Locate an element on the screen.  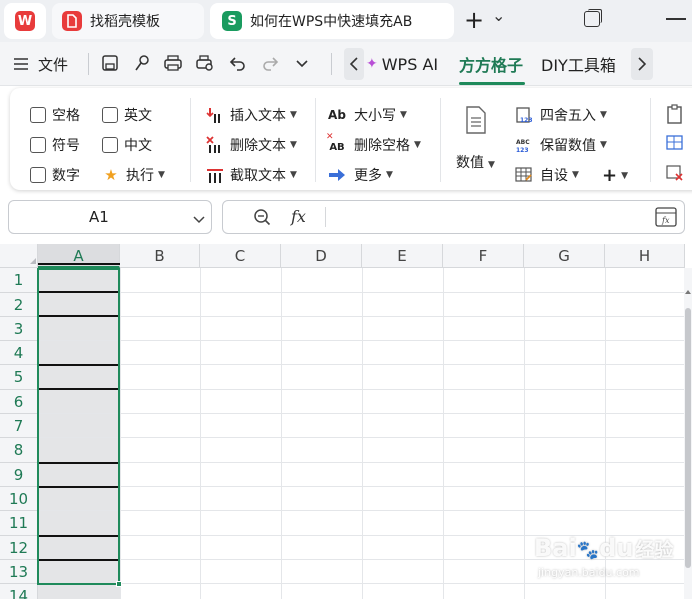
row-header-13: 13 is located at coordinates (19, 572).